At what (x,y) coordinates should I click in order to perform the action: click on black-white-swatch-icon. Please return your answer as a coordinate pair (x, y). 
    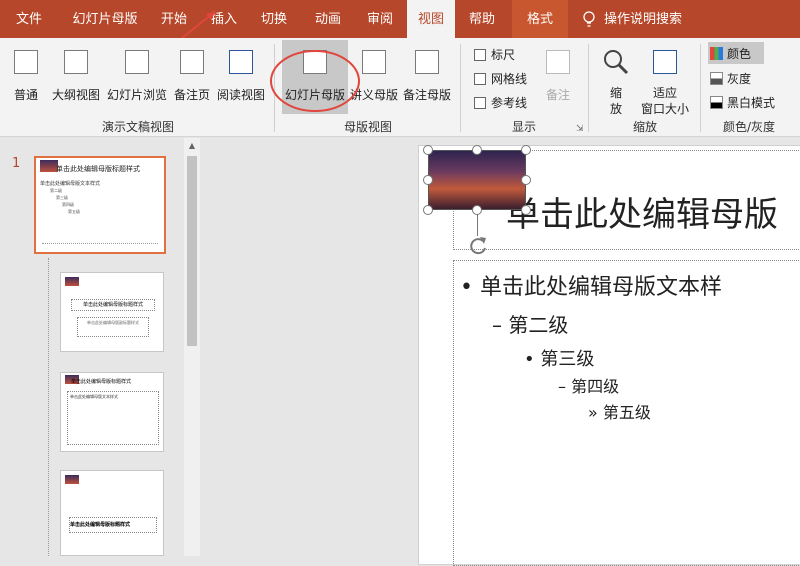
    Looking at the image, I should click on (716, 102).